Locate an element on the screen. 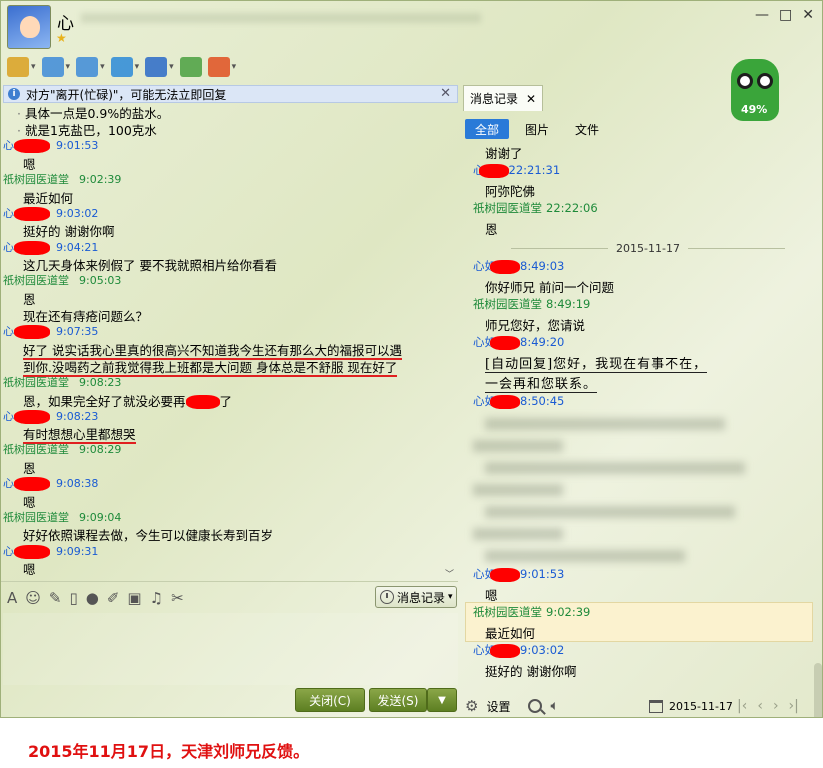 The width and height of the screenshot is (823, 768). date-picker: 2015-11-17 is located at coordinates (691, 705).